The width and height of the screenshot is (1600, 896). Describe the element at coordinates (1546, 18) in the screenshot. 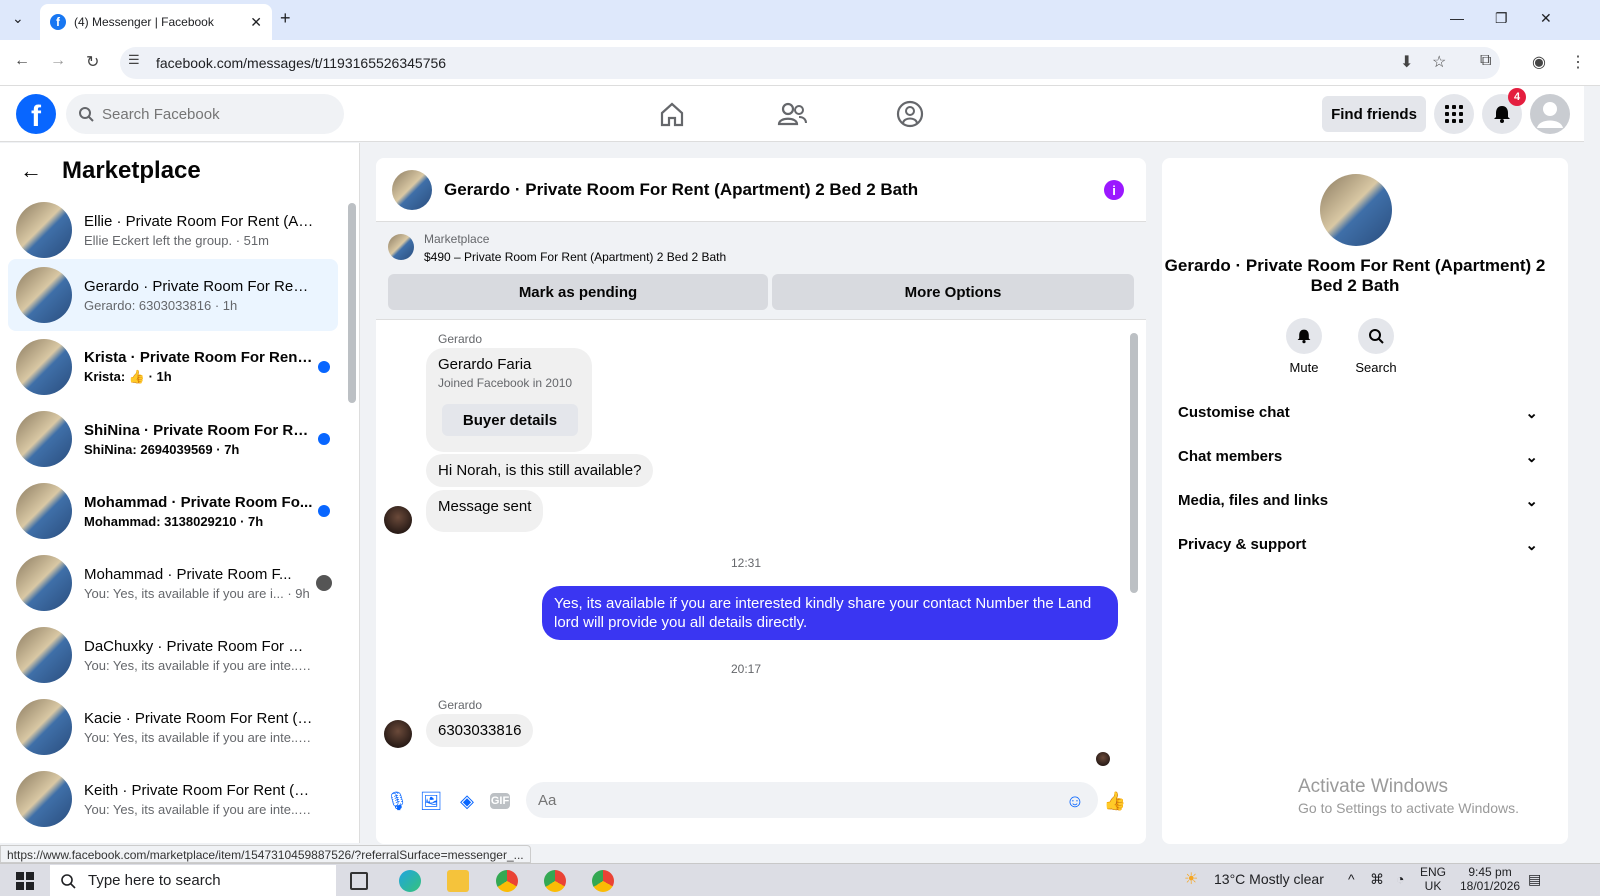

I see `window-close-icon: ✕` at that location.